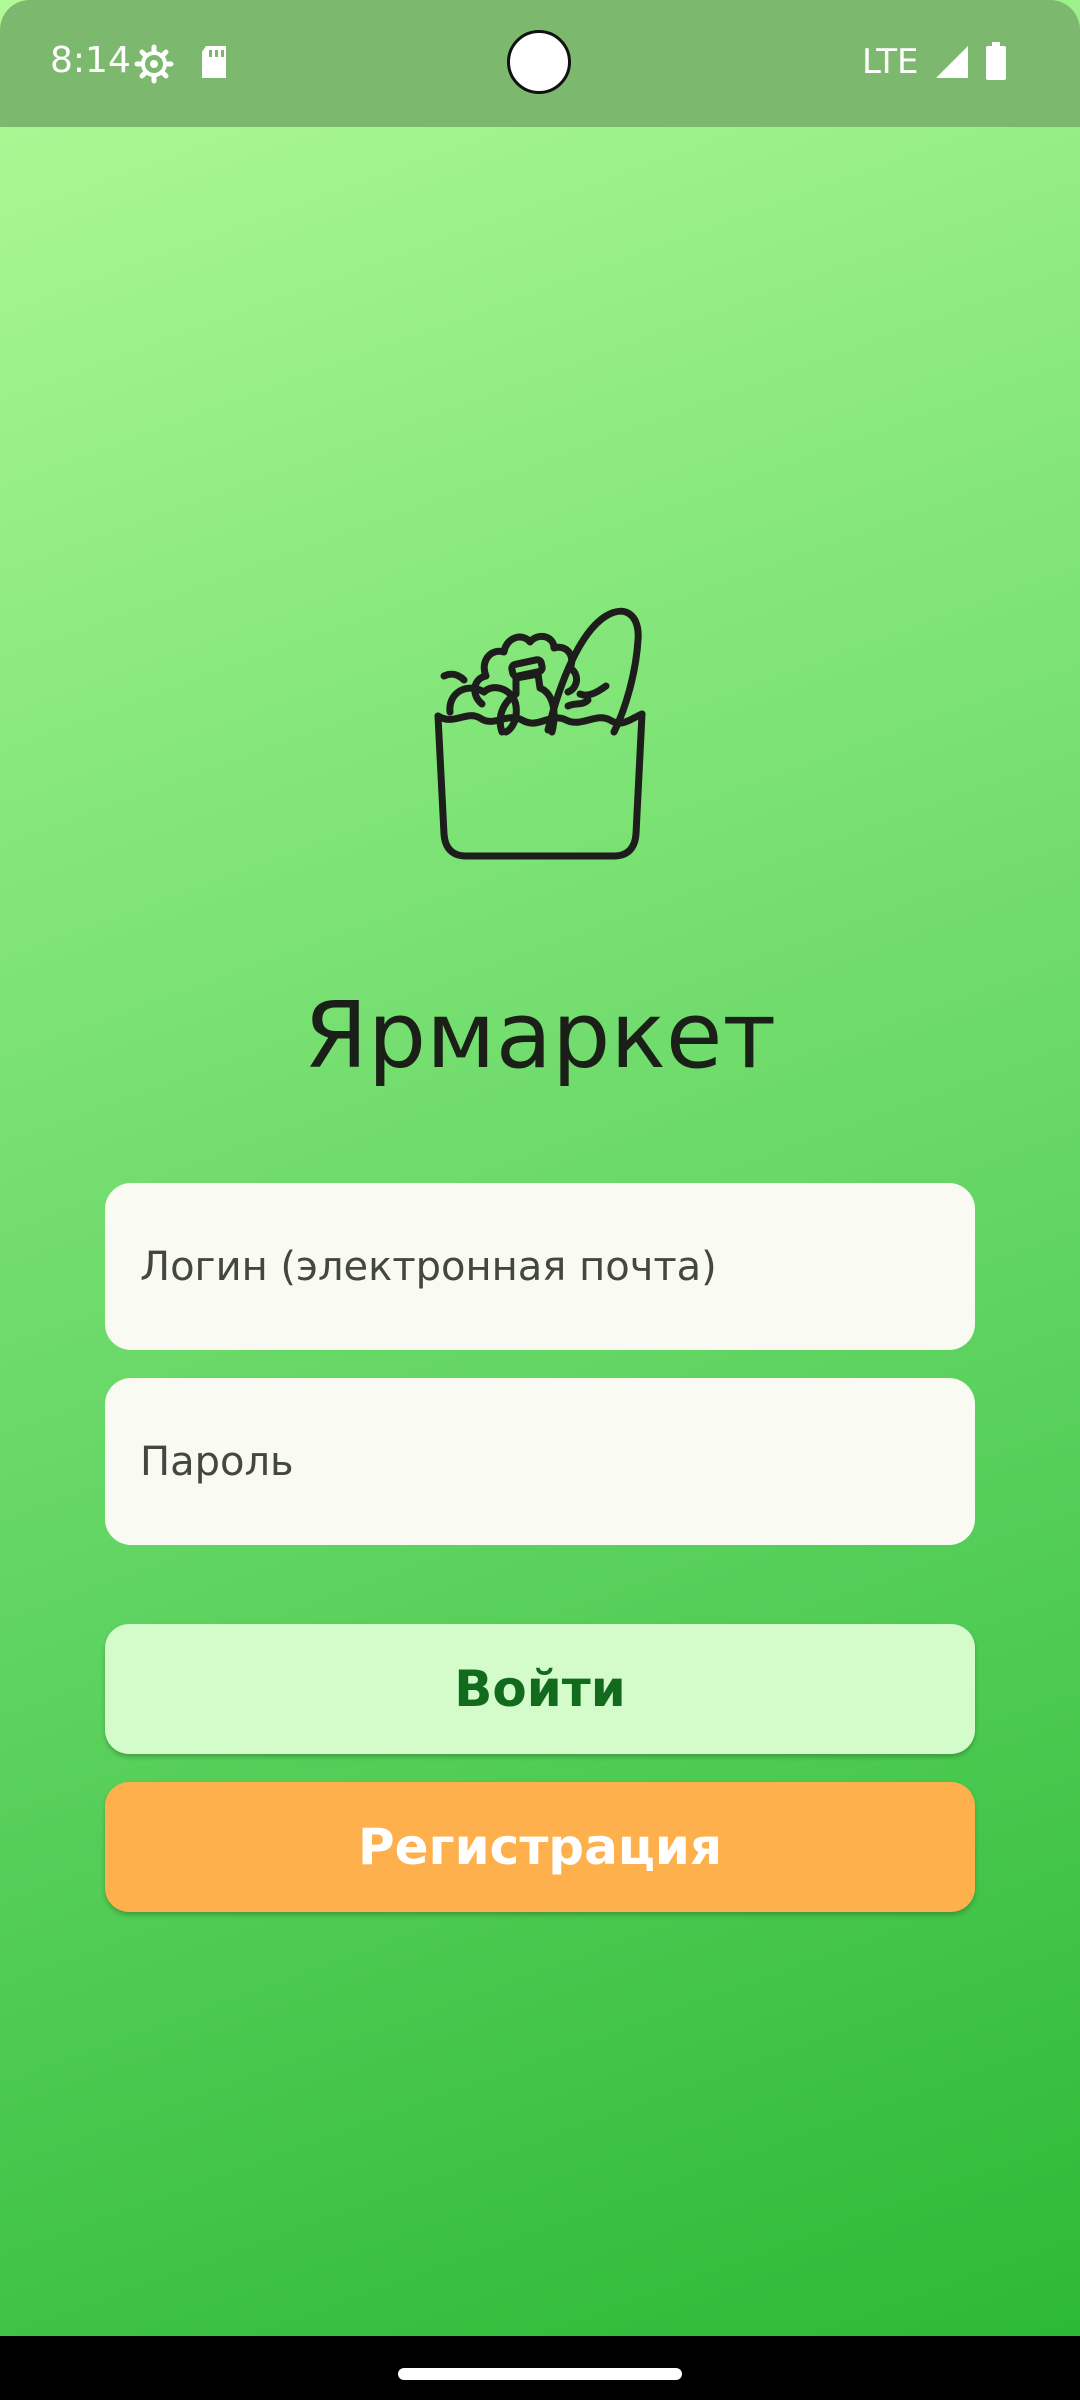  I want to click on settings-gear-icon, so click(154, 66).